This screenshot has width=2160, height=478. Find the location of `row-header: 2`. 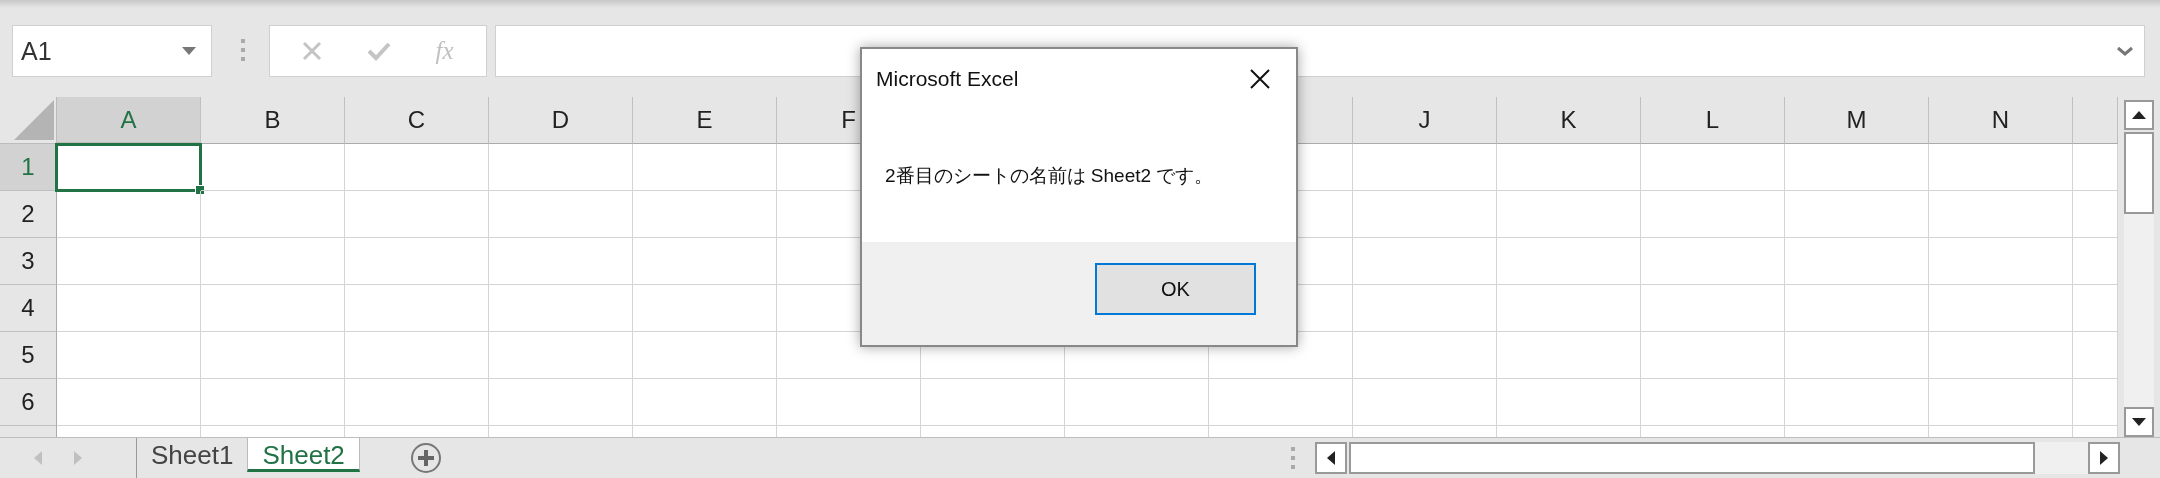

row-header: 2 is located at coordinates (28, 214).